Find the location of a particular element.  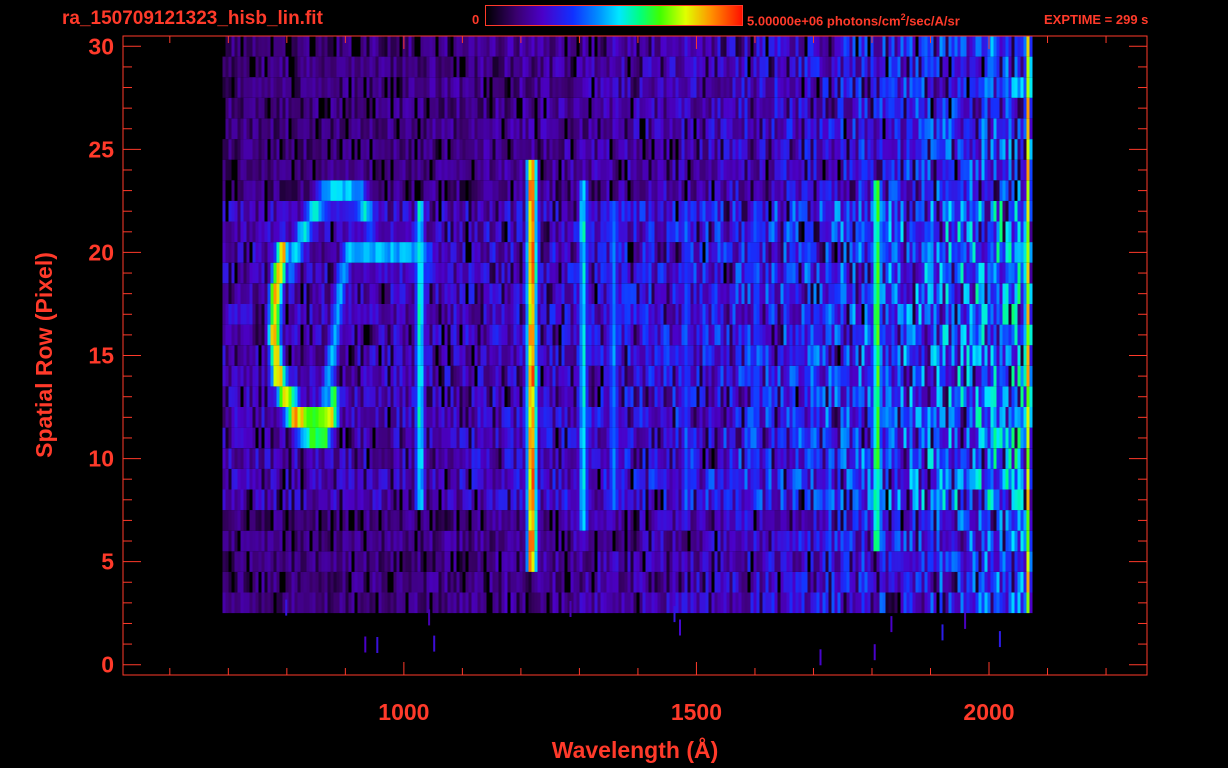

exptime-label: EXPTIME = 299 s is located at coordinates (1096, 19).